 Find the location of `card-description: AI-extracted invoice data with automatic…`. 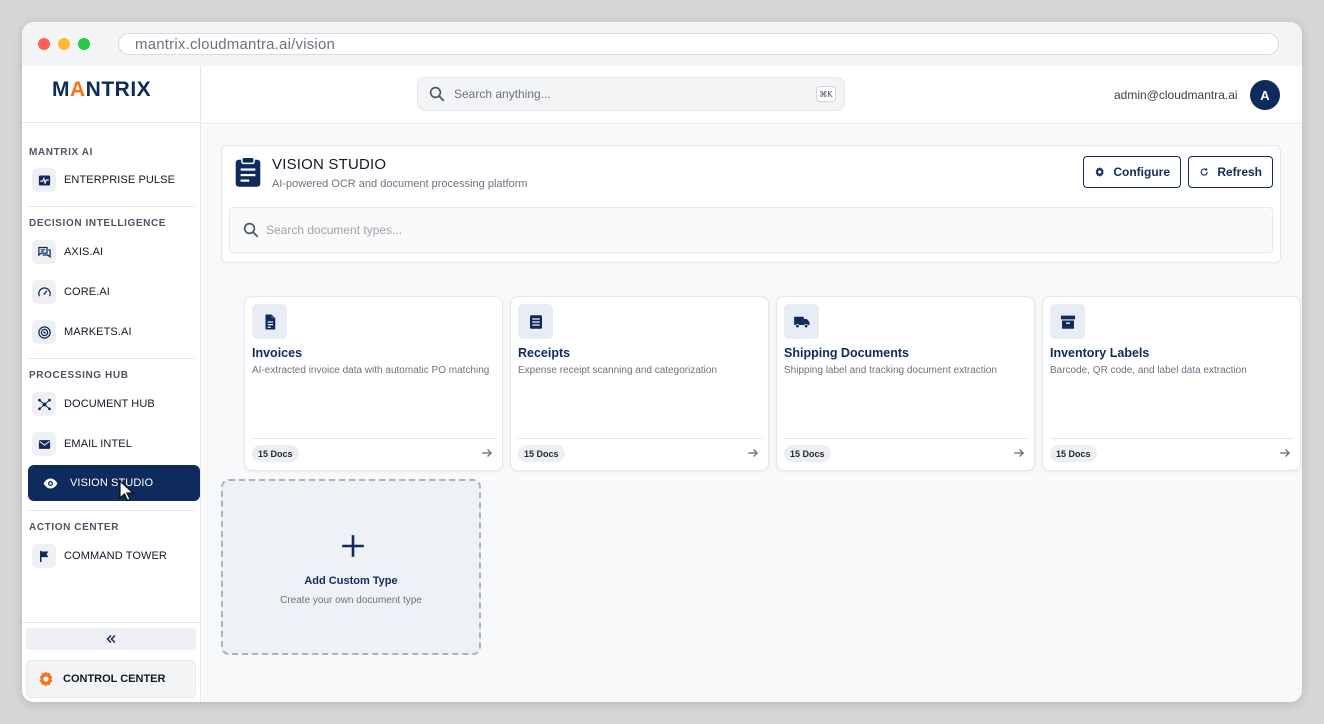

card-description: AI-extracted invoice data with automatic… is located at coordinates (371, 370).